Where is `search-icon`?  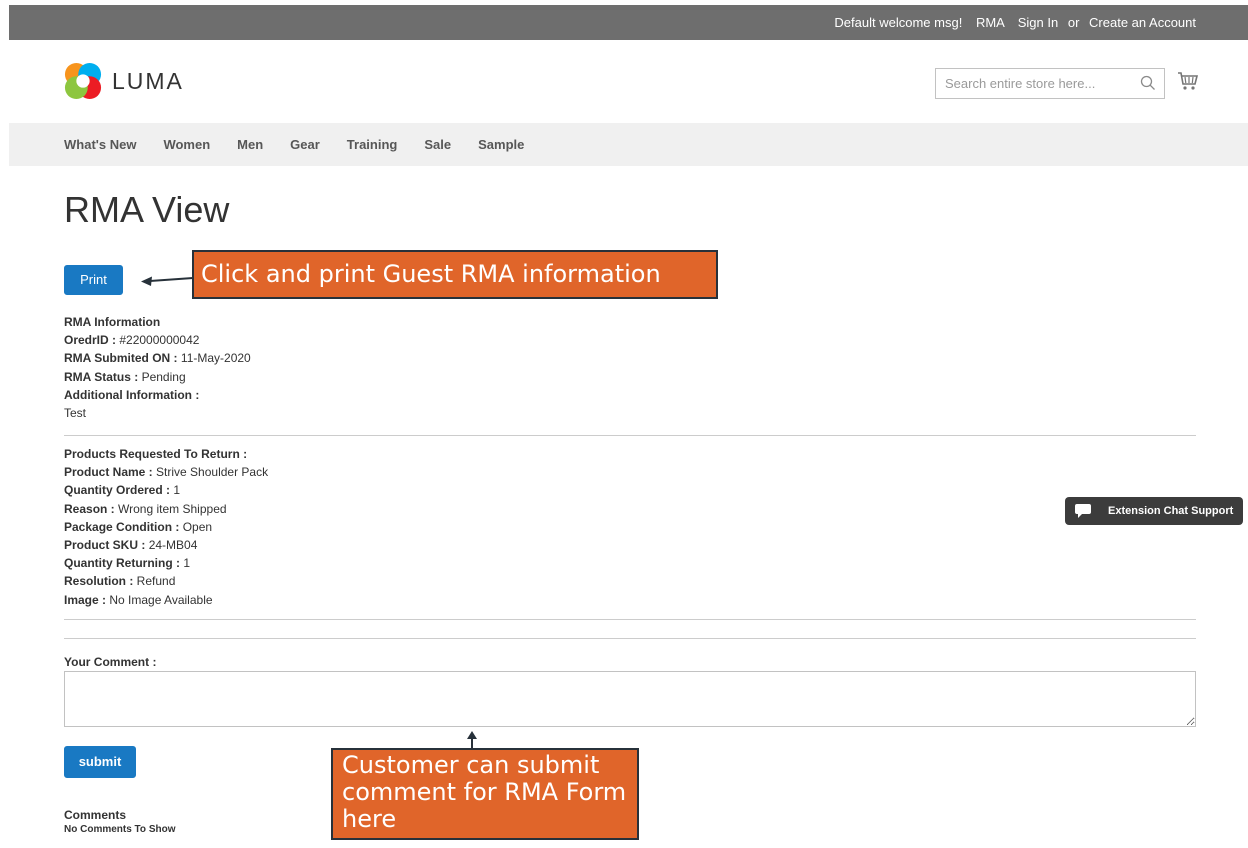 search-icon is located at coordinates (1148, 83).